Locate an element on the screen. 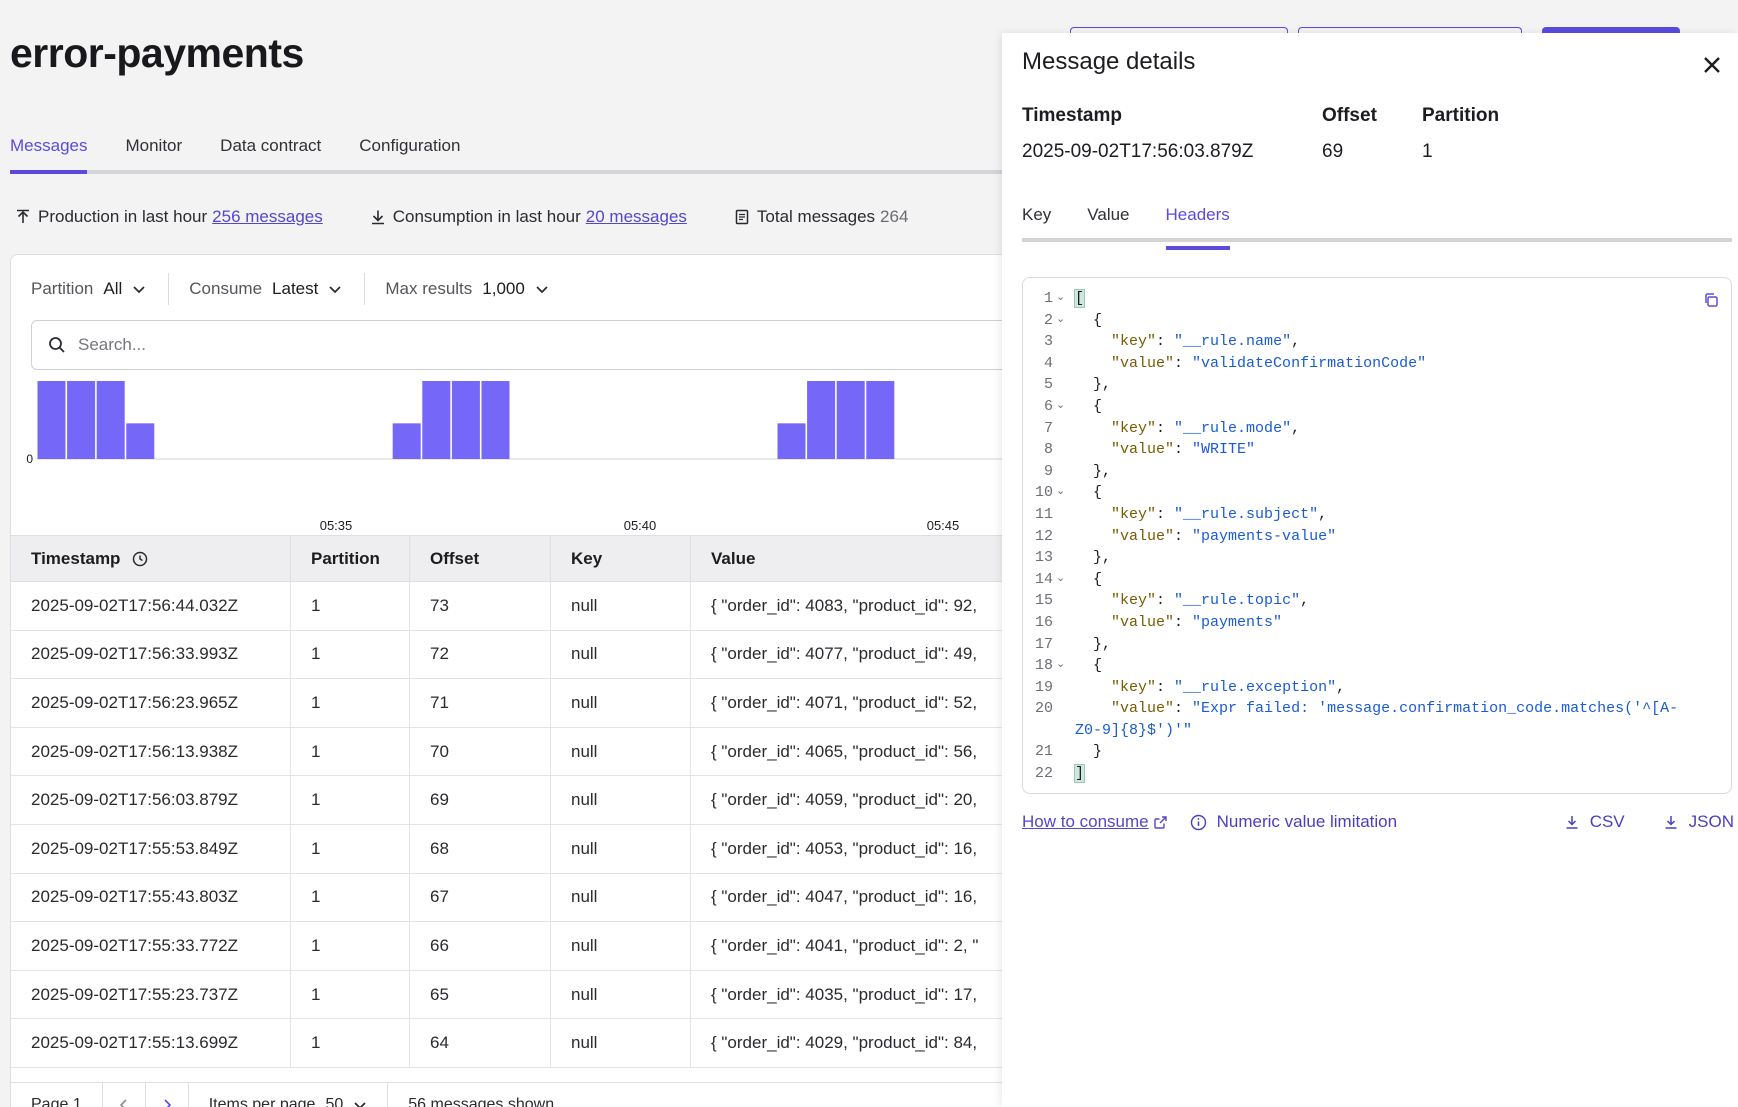  code-line: 8 "value": "WRITE" is located at coordinates (1377, 450).